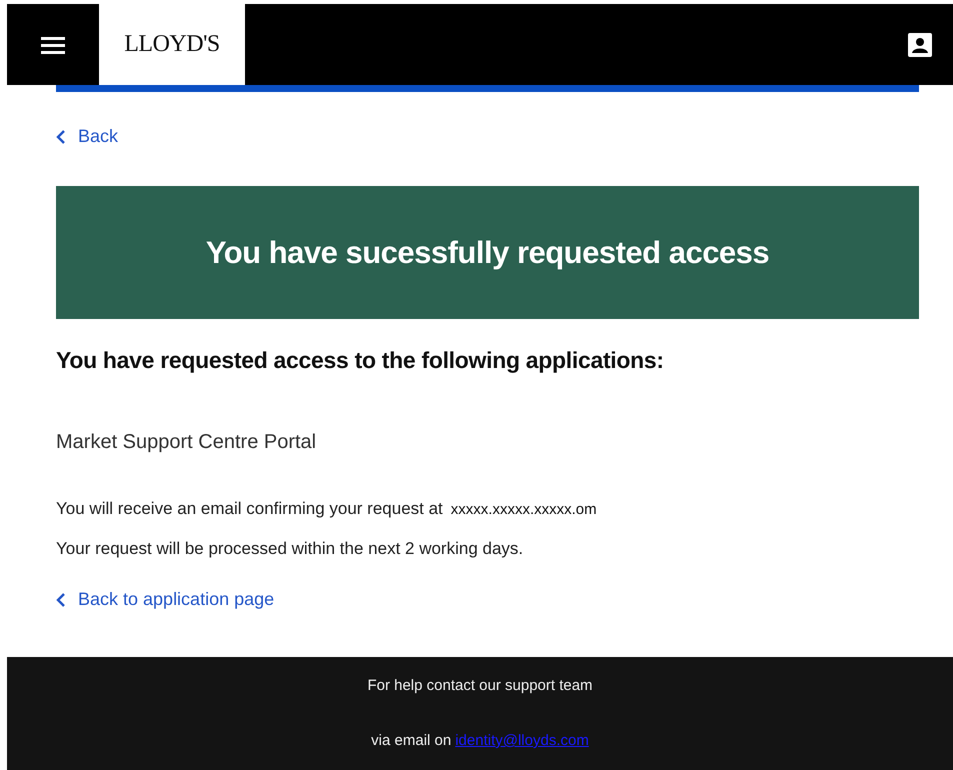  I want to click on banner-title: You have sucessfully requested access, so click(488, 252).